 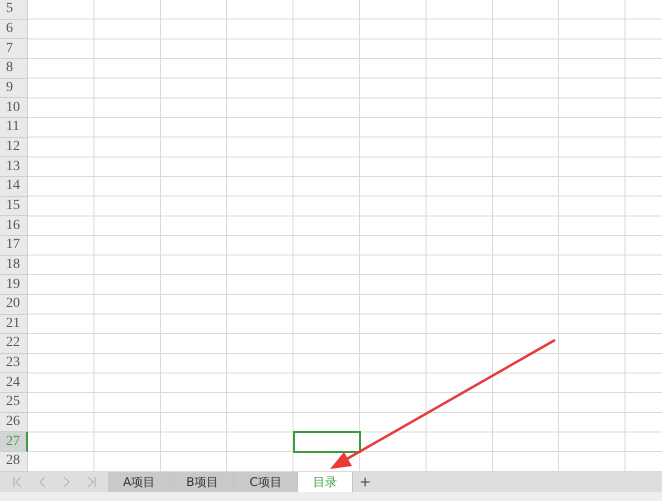 I want to click on row-header: 15, so click(x=14, y=206).